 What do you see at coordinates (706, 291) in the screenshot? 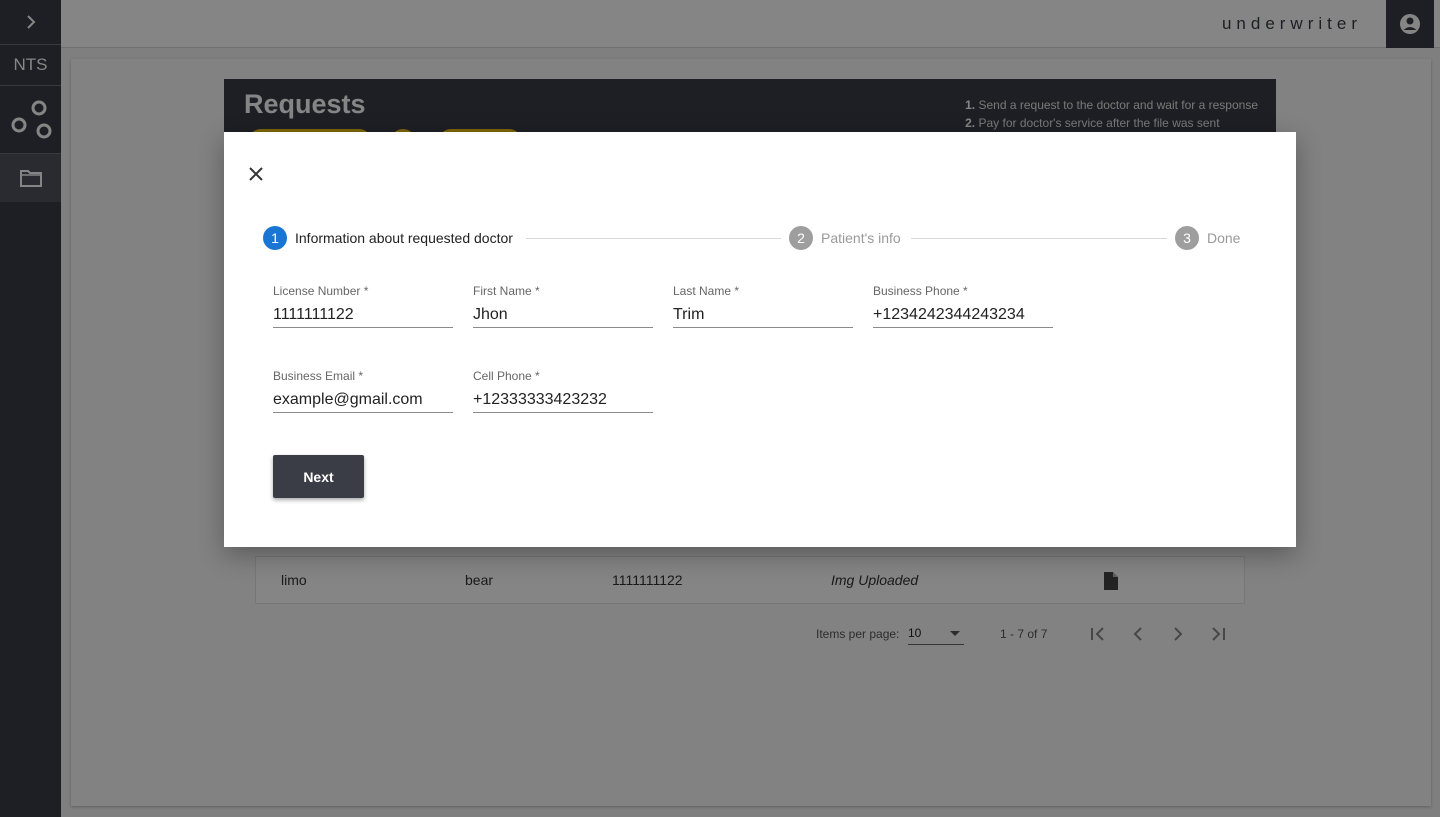
I see `last-name-label: Last Name *` at bounding box center [706, 291].